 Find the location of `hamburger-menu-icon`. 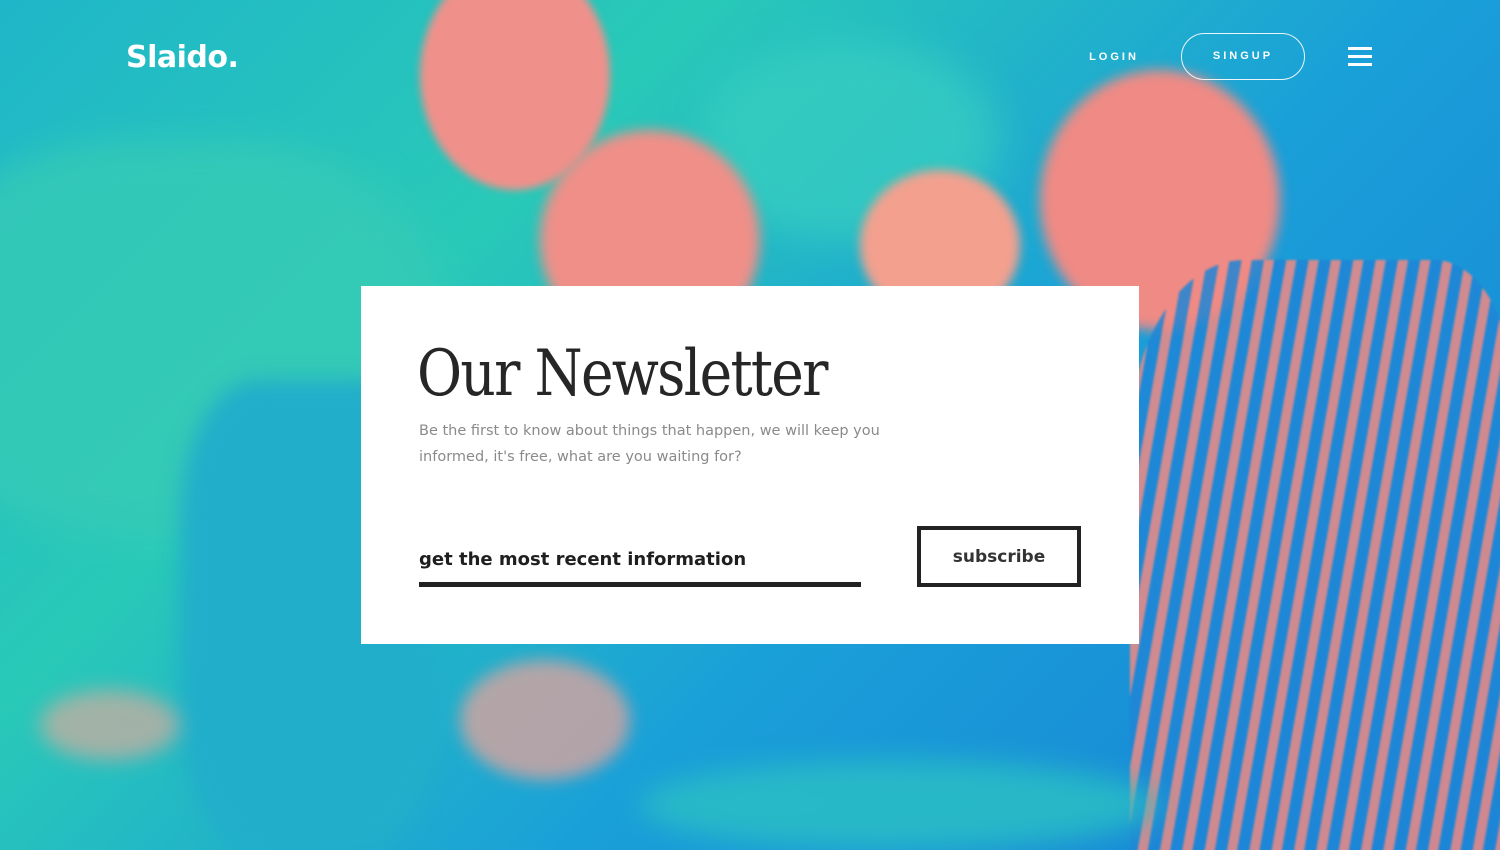

hamburger-menu-icon is located at coordinates (1360, 56).